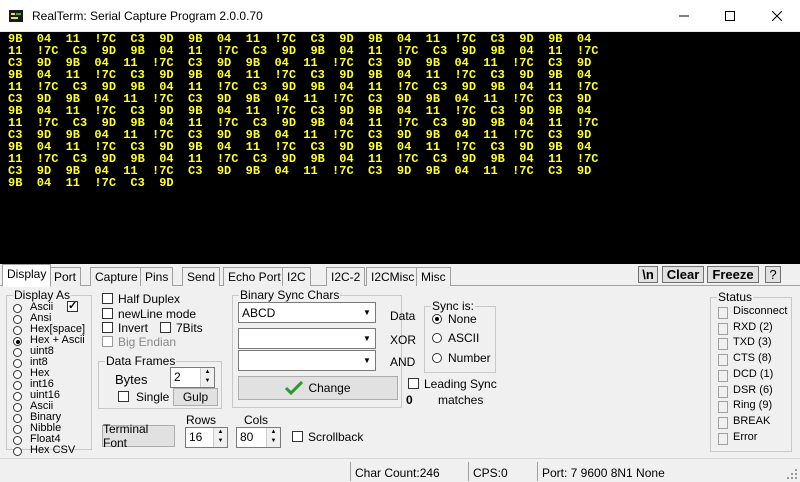 This screenshot has height=482, width=800. What do you see at coordinates (294, 388) in the screenshot?
I see `checkmark-icon` at bounding box center [294, 388].